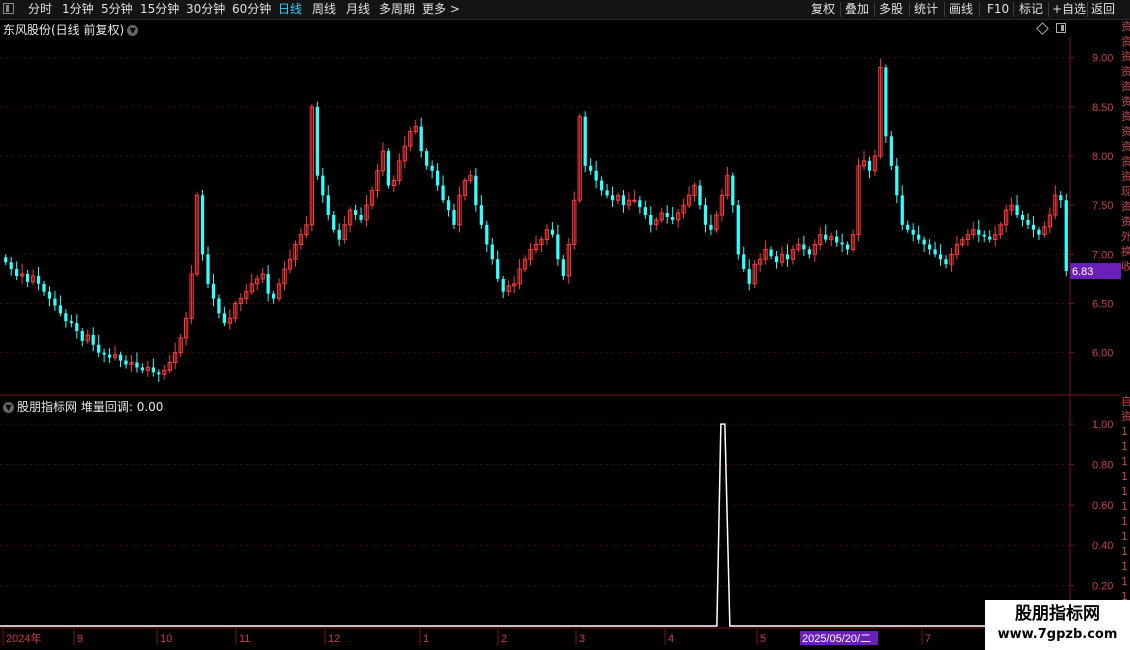 Image resolution: width=1130 pixels, height=650 pixels. What do you see at coordinates (80, 639) in the screenshot?
I see `date-label: 9` at bounding box center [80, 639].